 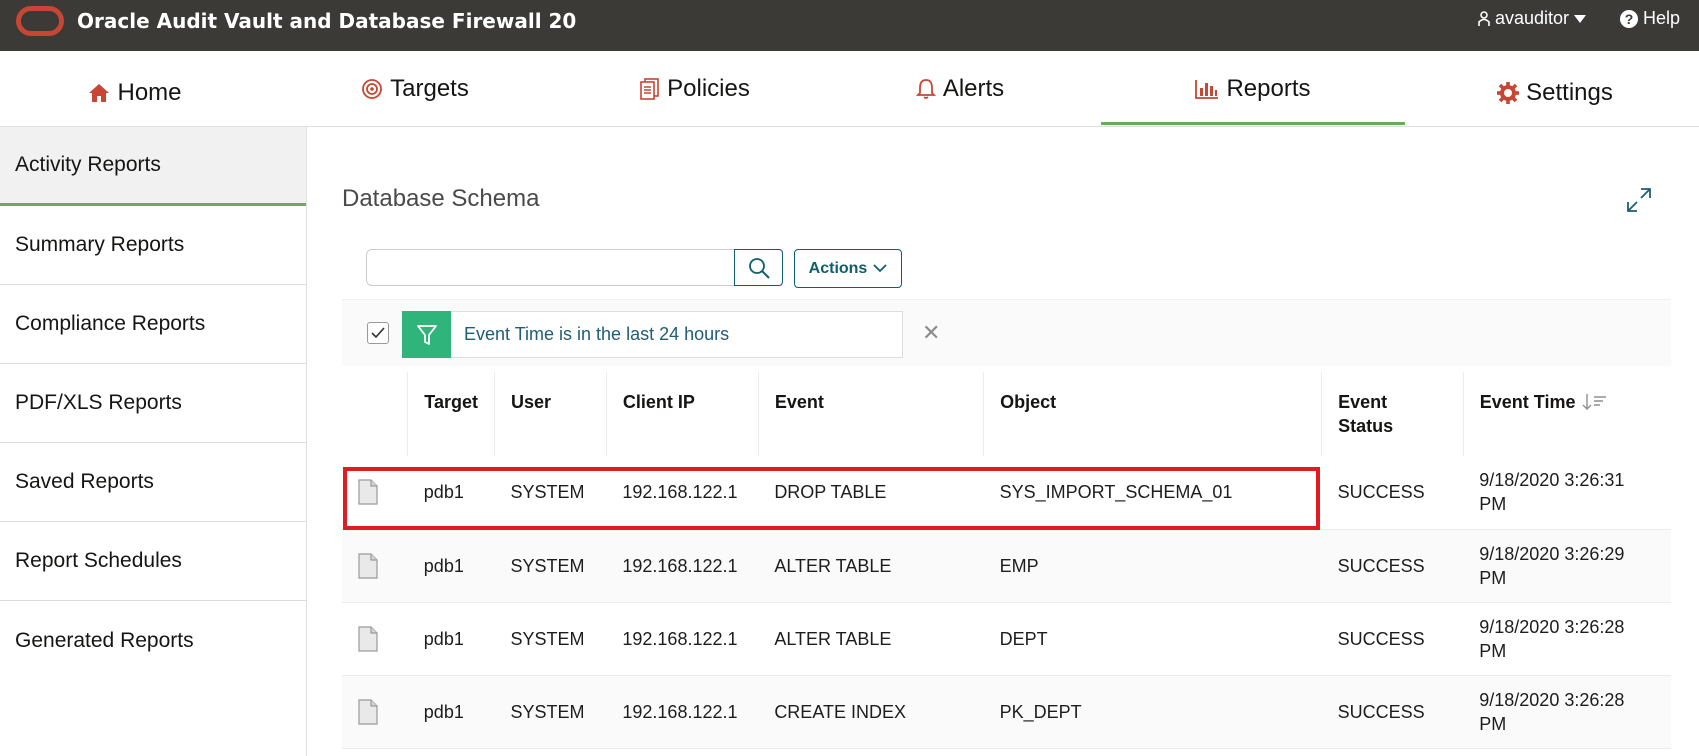 I want to click on tab-alerts: Alerts, so click(x=960, y=89).